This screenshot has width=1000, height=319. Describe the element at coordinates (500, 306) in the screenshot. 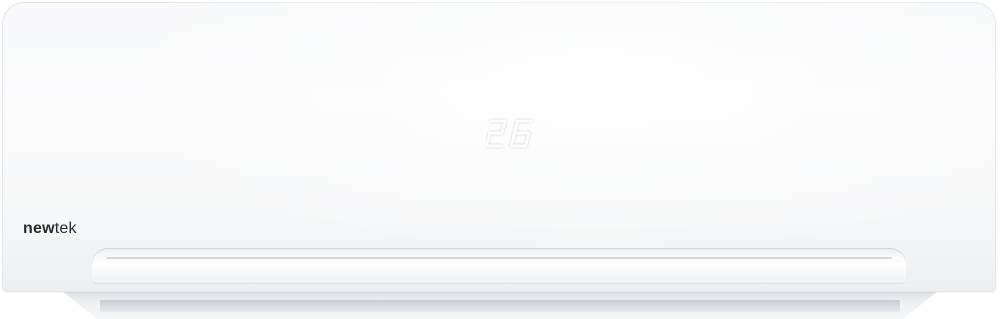

I see `air-outlet-slot` at that location.